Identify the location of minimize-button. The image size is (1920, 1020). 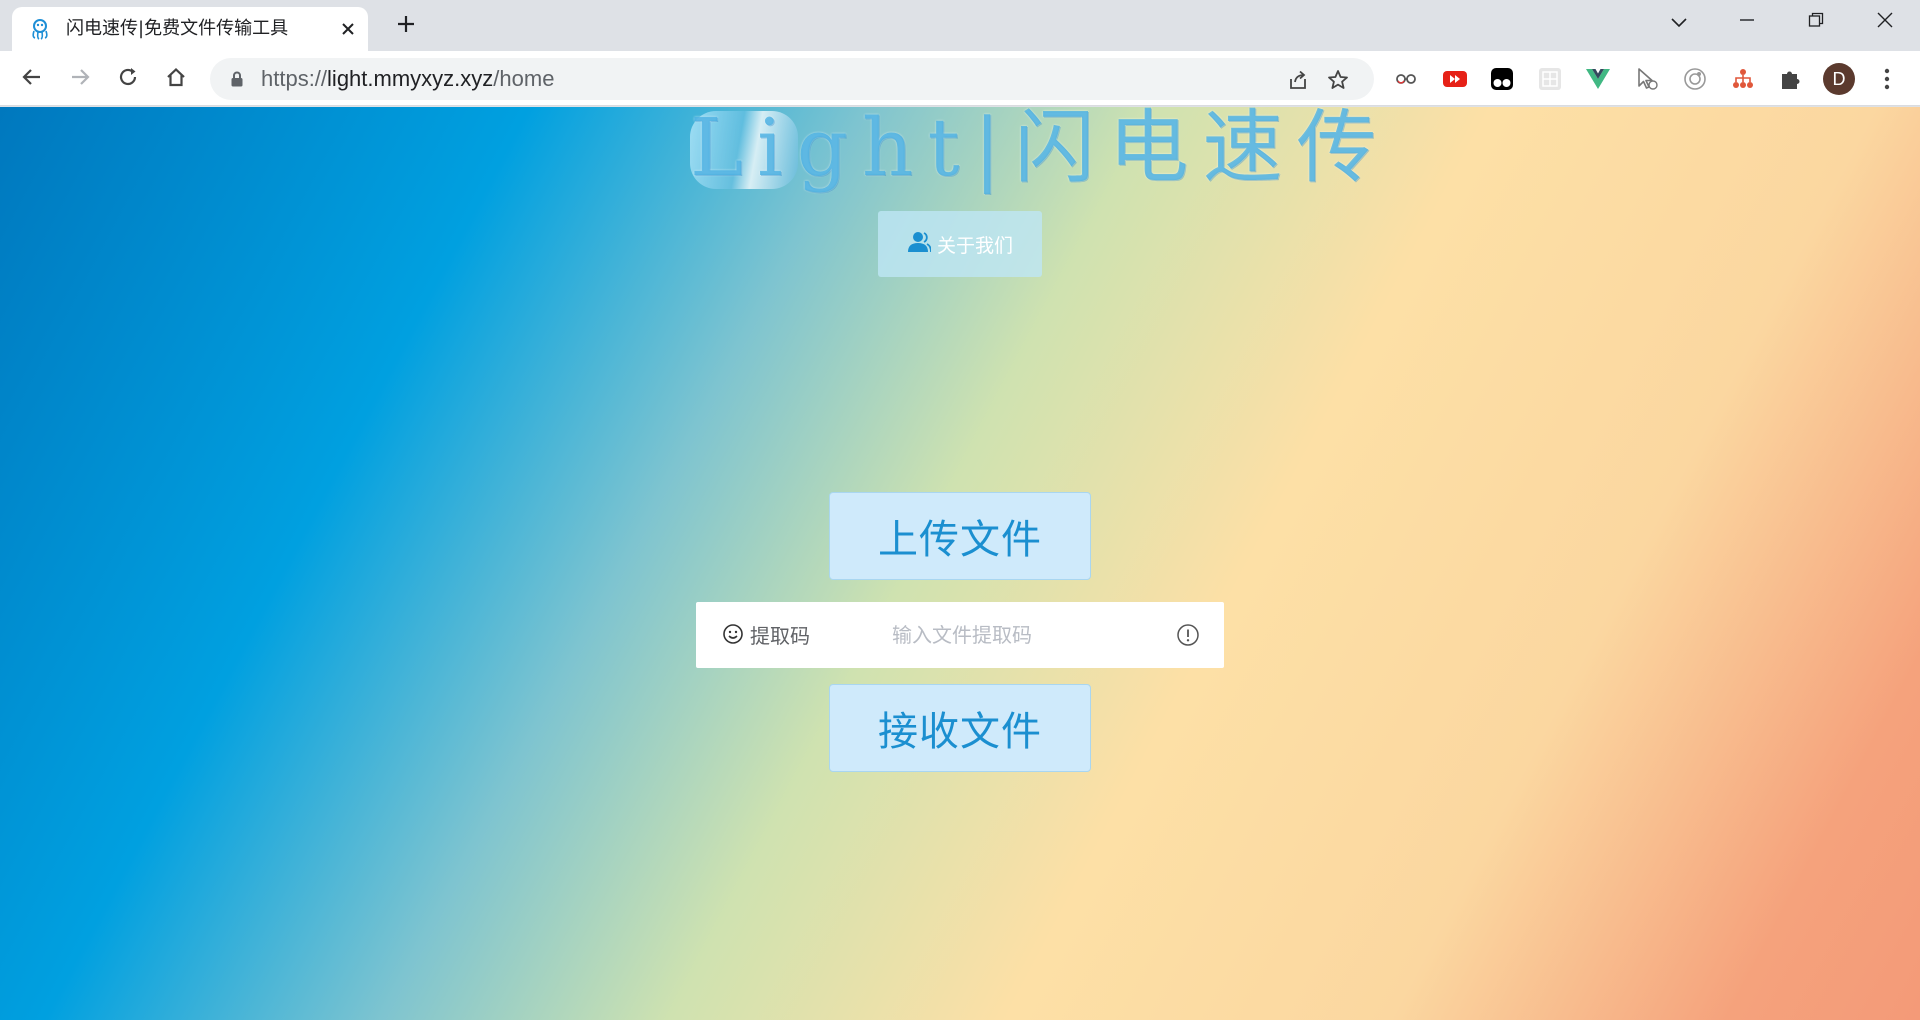
(1747, 22).